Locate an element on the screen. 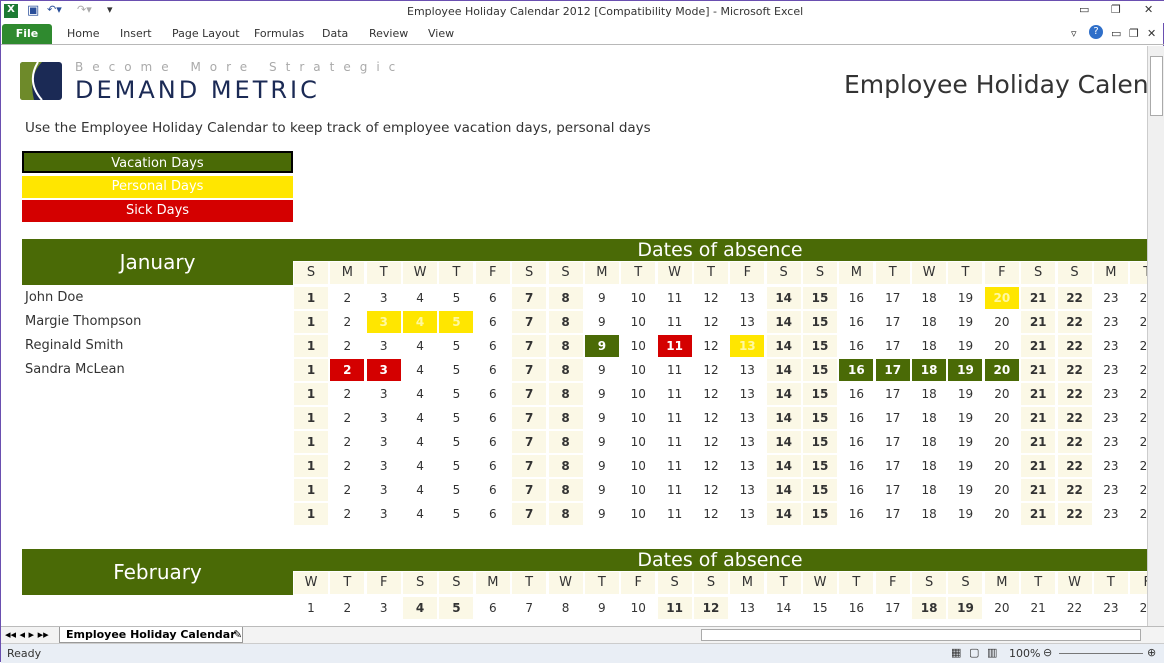  zoom-slider is located at coordinates (1101, 653).